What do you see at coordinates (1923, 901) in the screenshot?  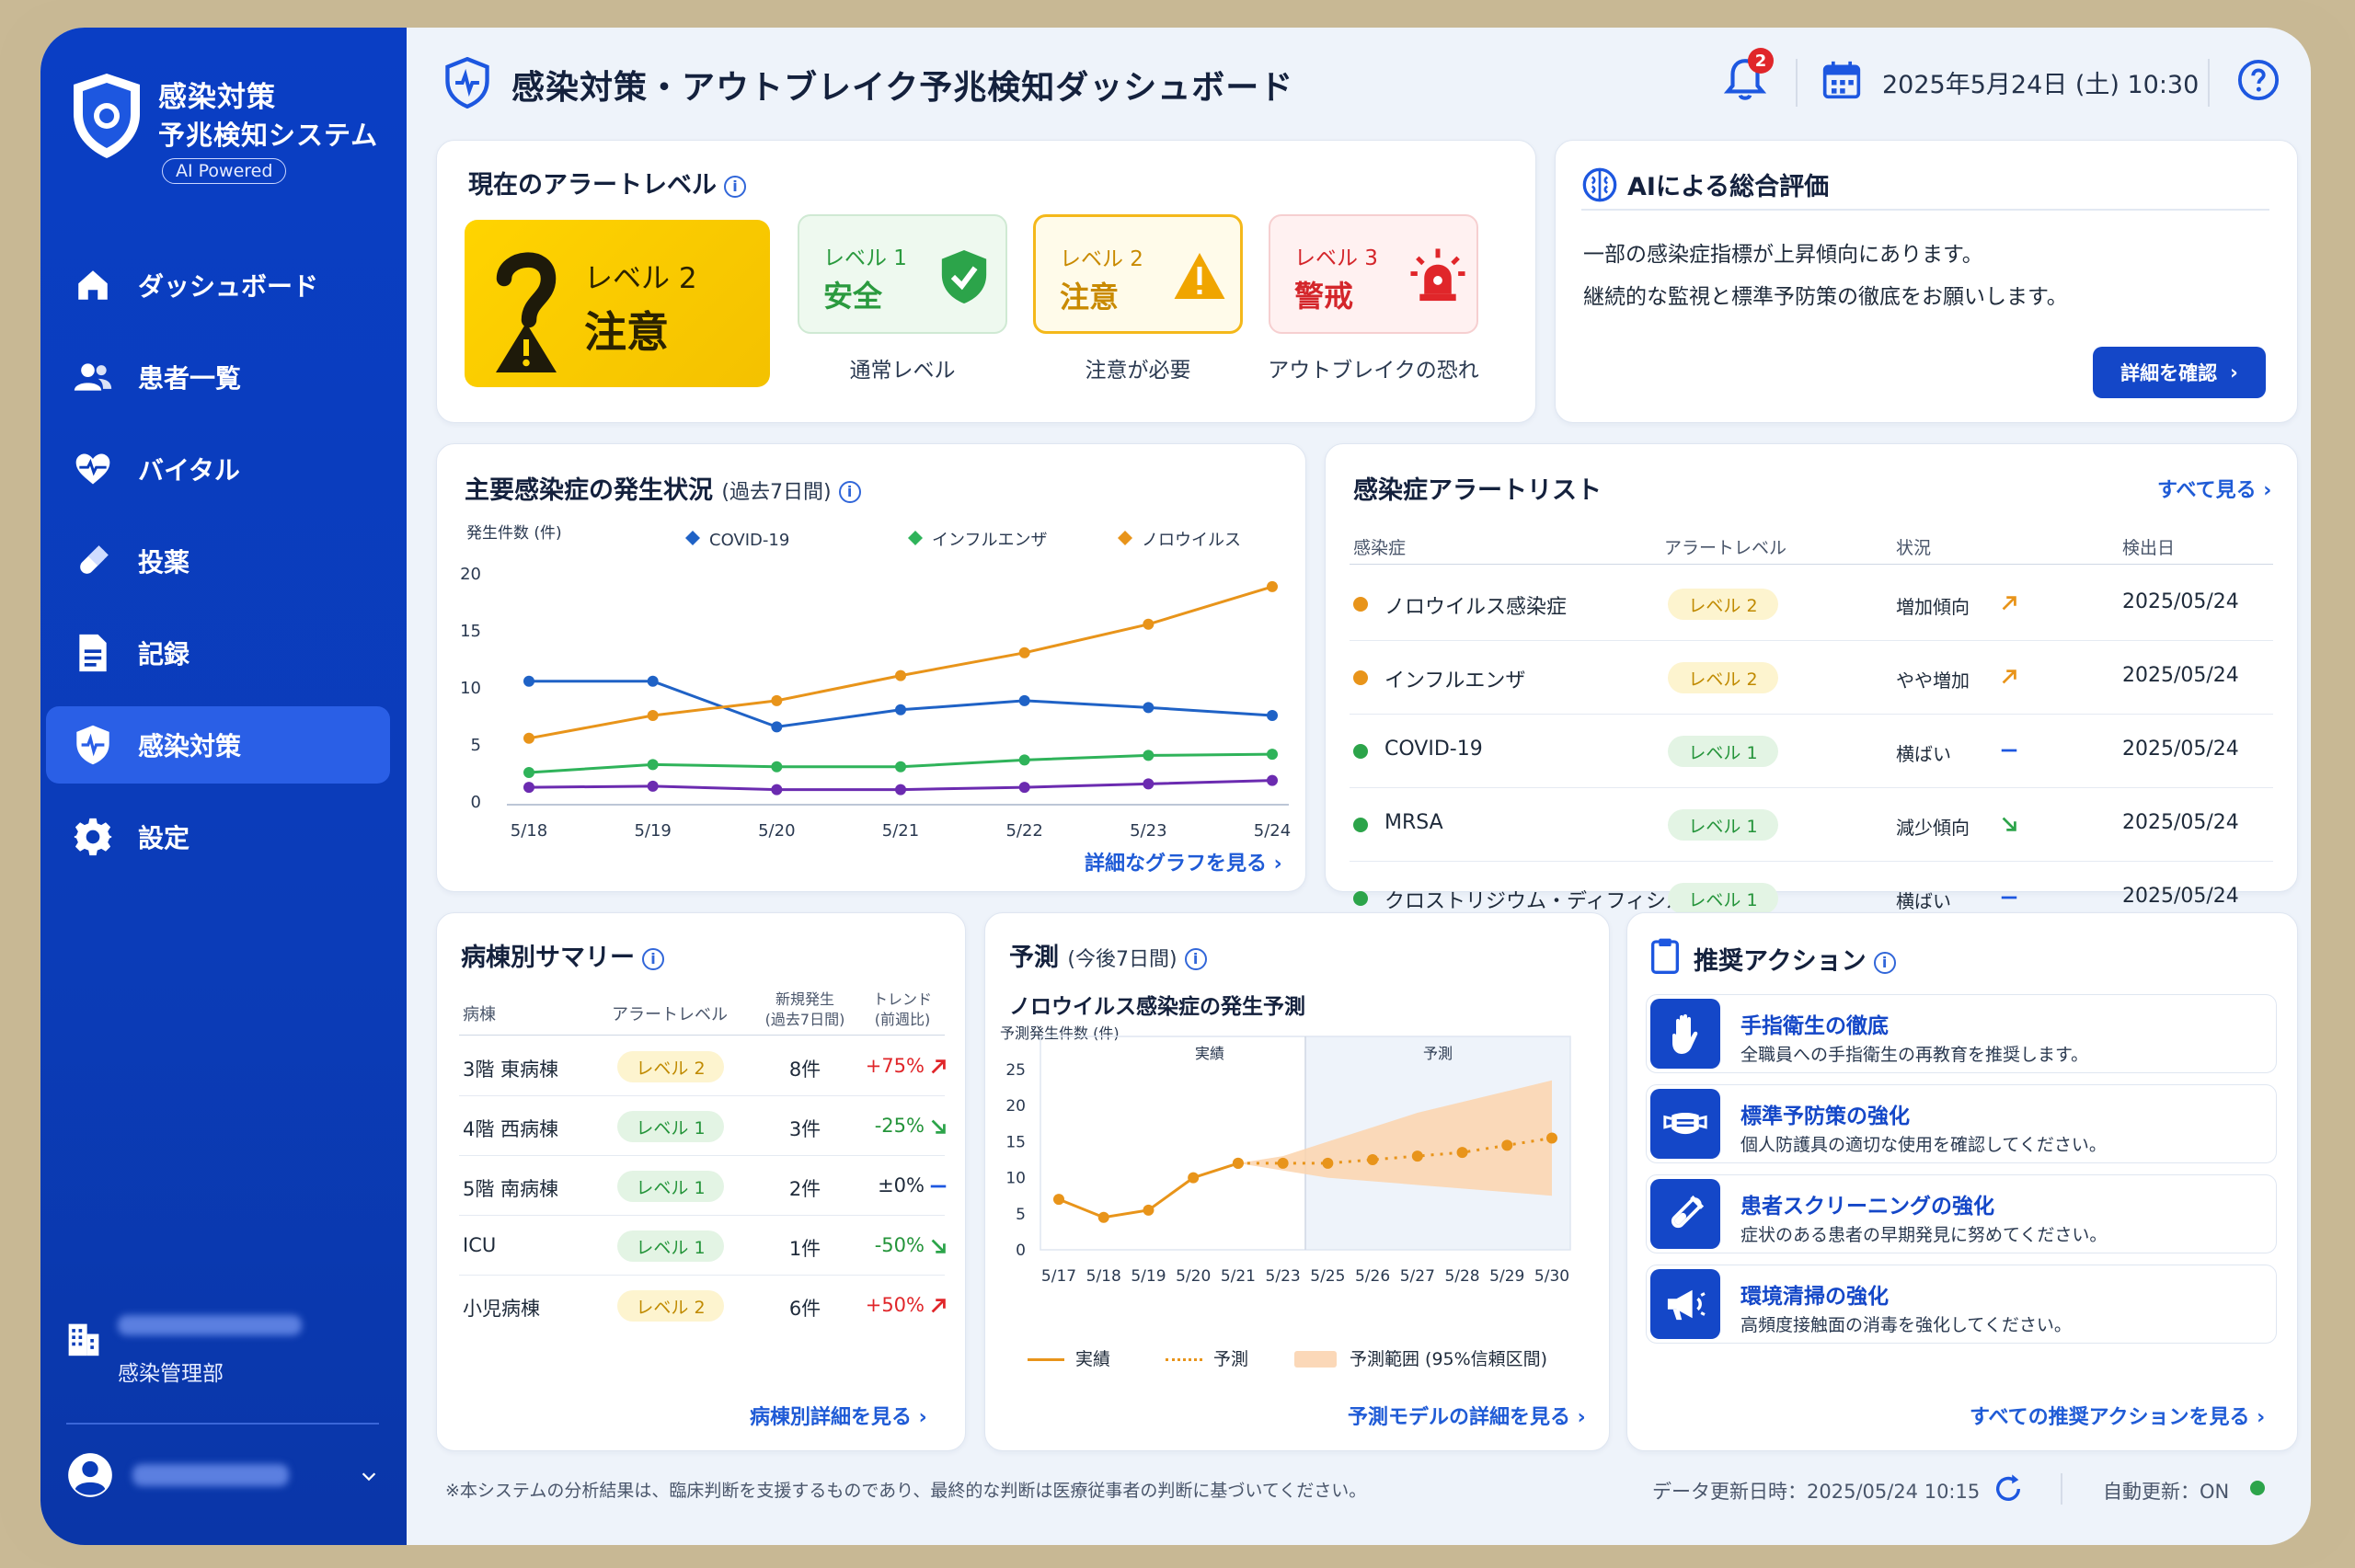 I see `status-text: 横ばい` at bounding box center [1923, 901].